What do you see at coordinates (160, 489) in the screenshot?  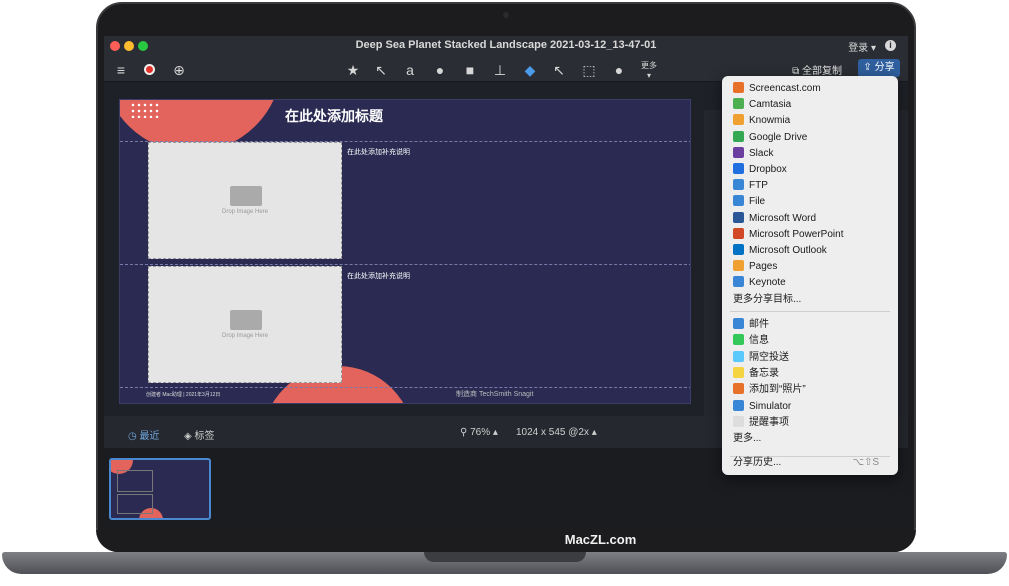 I see `capture-thumbnail` at bounding box center [160, 489].